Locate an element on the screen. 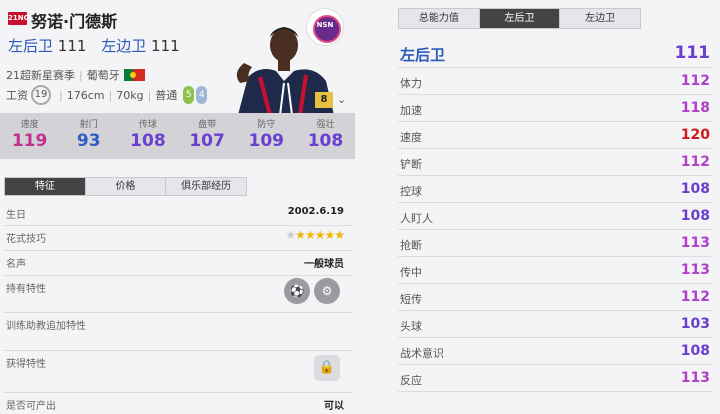  summary-stat-label: 速度 is located at coordinates (29, 125).